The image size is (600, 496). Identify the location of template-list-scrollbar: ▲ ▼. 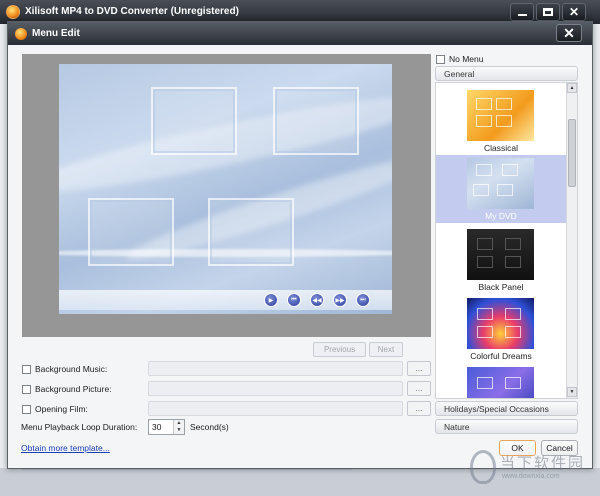
(571, 240).